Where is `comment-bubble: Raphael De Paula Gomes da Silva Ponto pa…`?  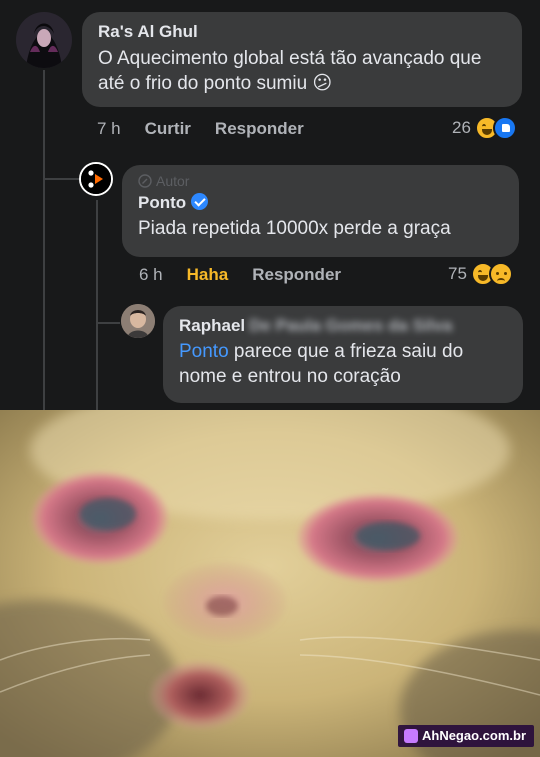
comment-bubble: Raphael De Paula Gomes da Silva Ponto pa… is located at coordinates (343, 354).